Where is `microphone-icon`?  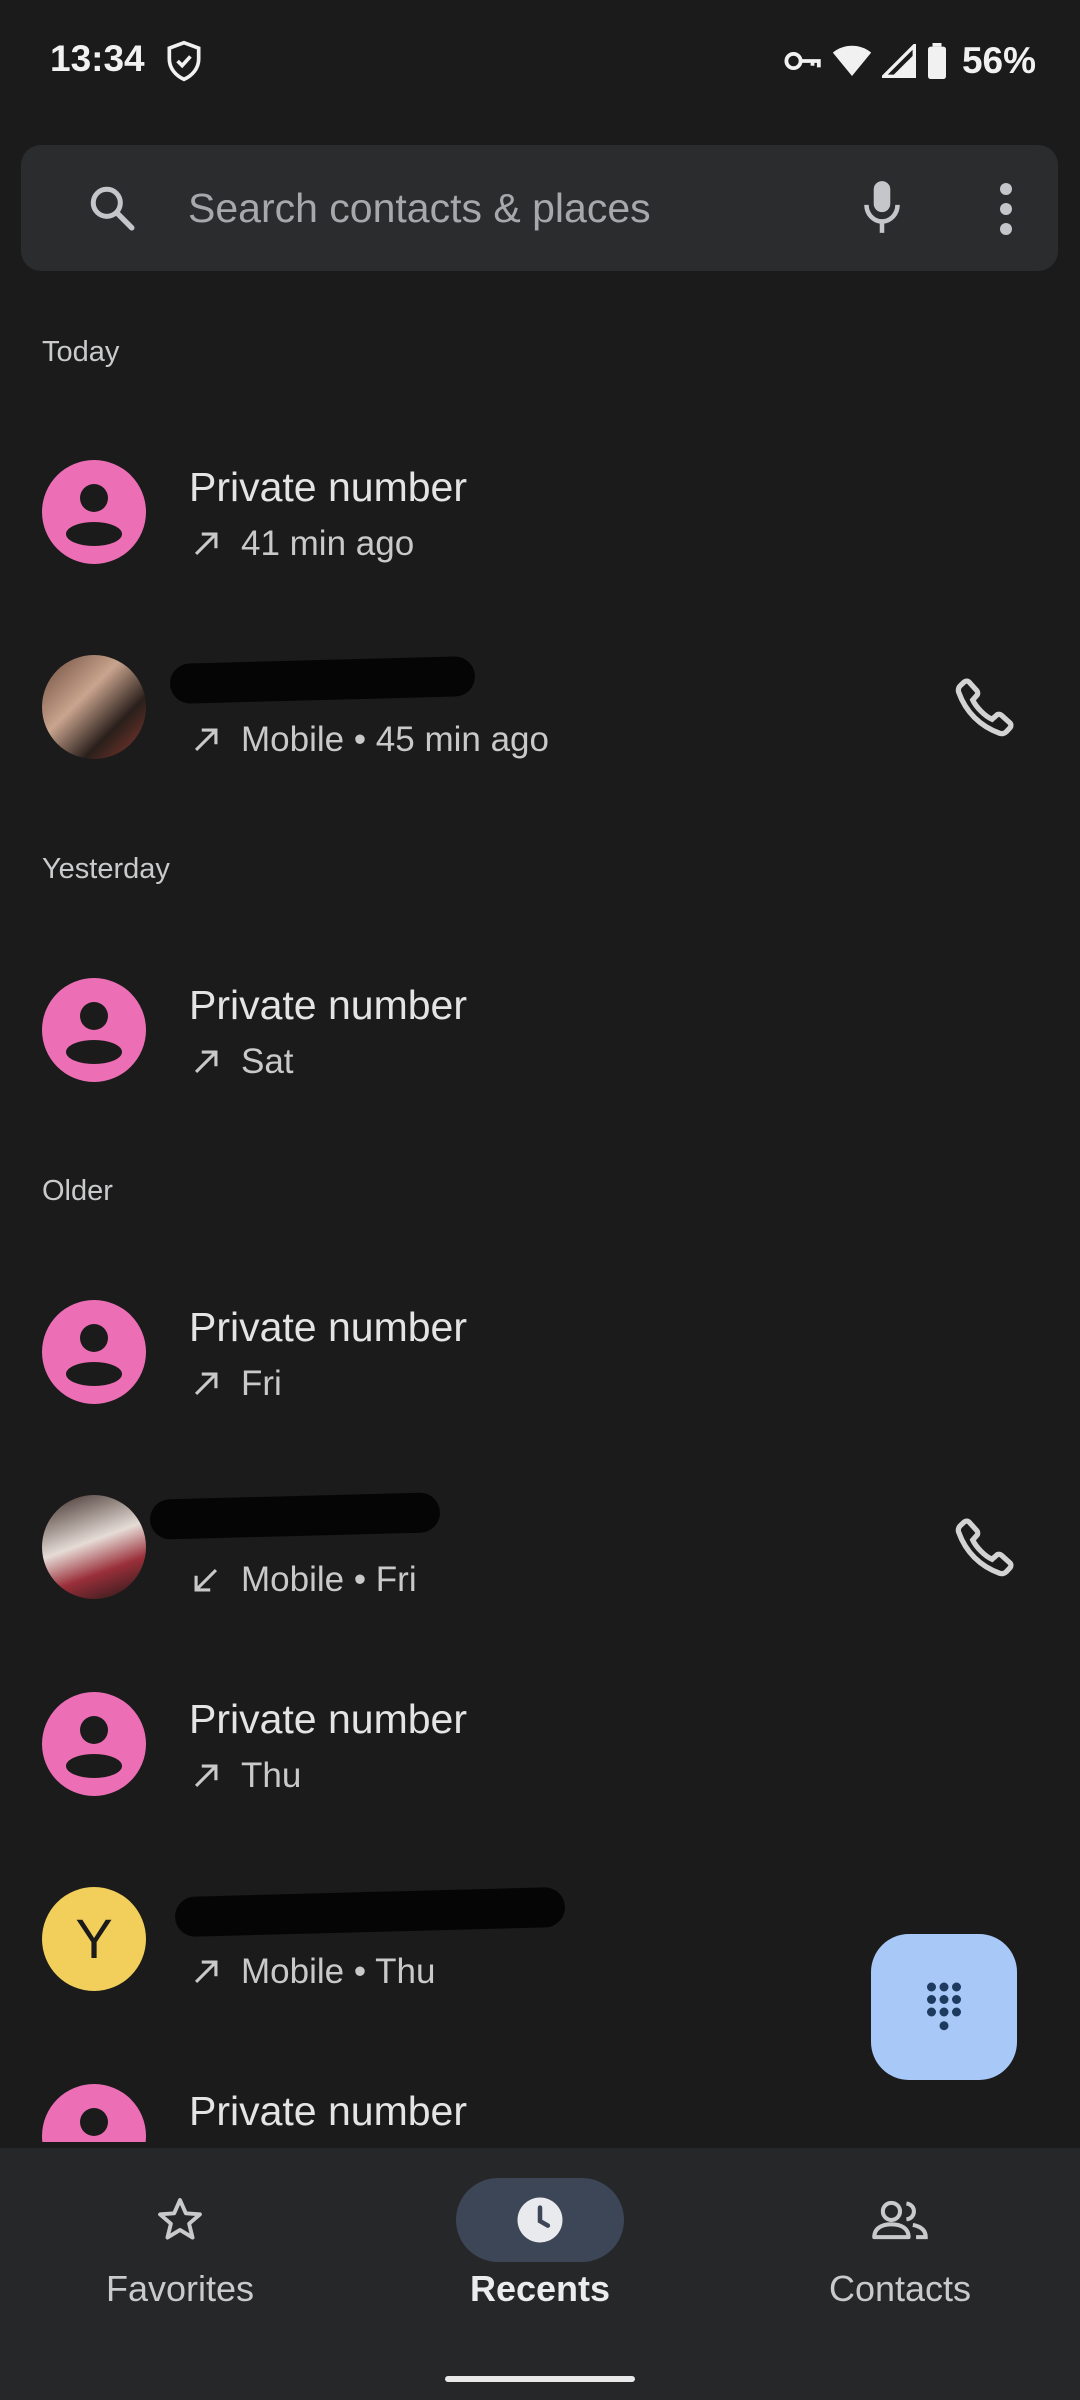
microphone-icon is located at coordinates (882, 208).